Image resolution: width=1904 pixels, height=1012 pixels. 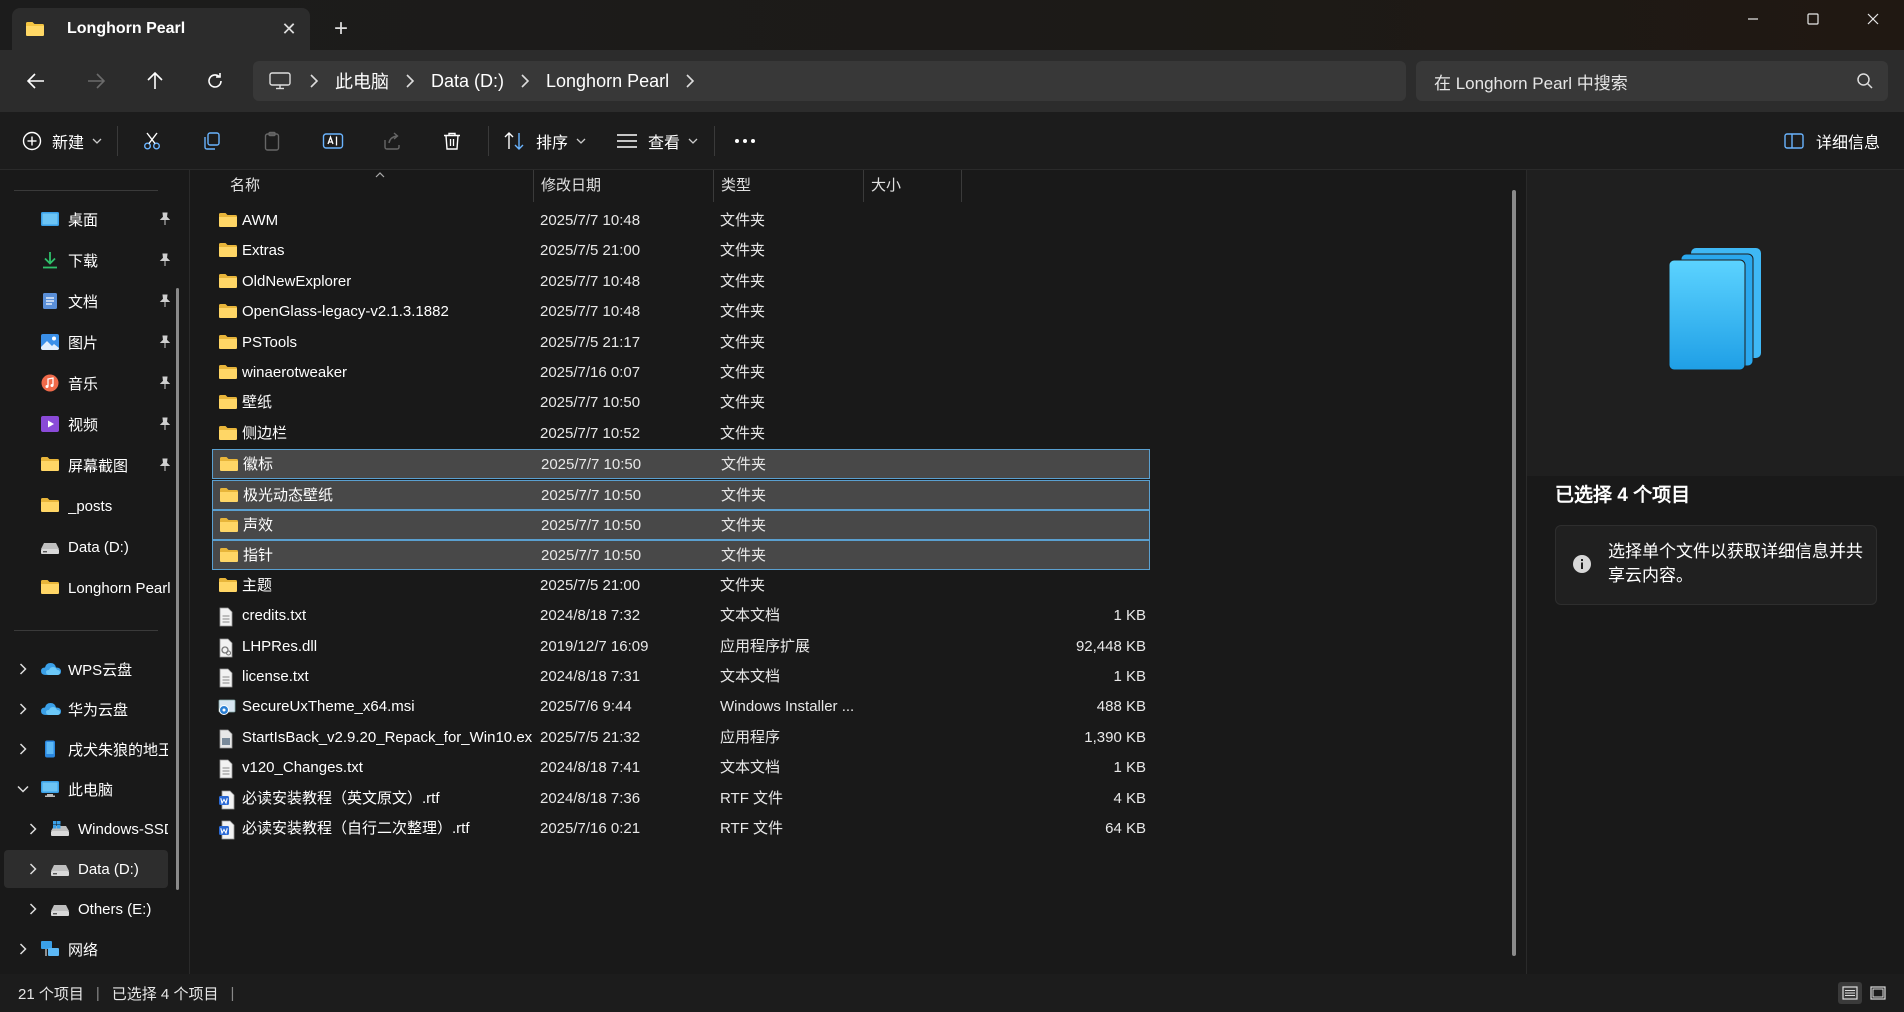 What do you see at coordinates (104, 709) in the screenshot?
I see `sidebar-item-tree-1: 华为云盘` at bounding box center [104, 709].